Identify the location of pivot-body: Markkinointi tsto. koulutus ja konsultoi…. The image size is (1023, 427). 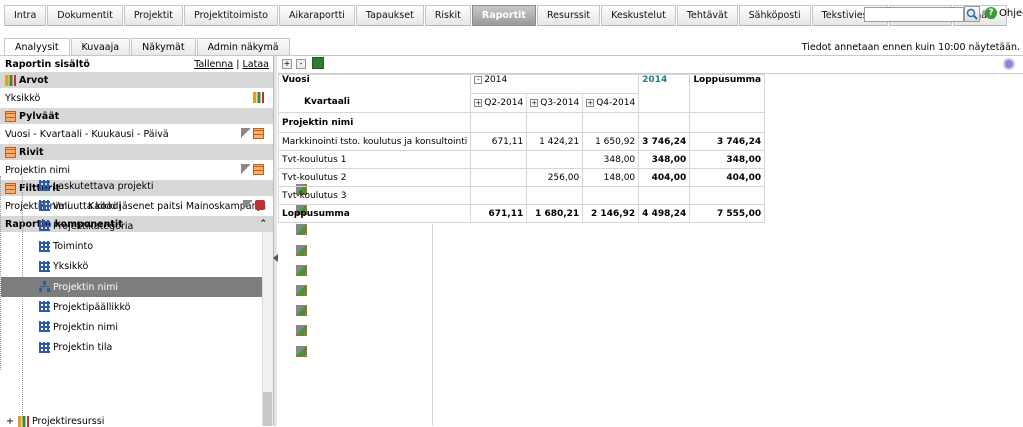
(521, 177).